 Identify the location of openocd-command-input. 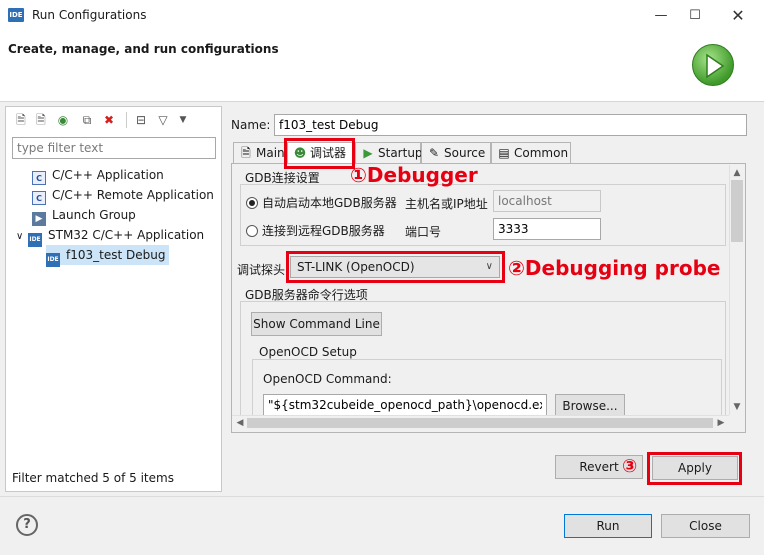
(405, 405).